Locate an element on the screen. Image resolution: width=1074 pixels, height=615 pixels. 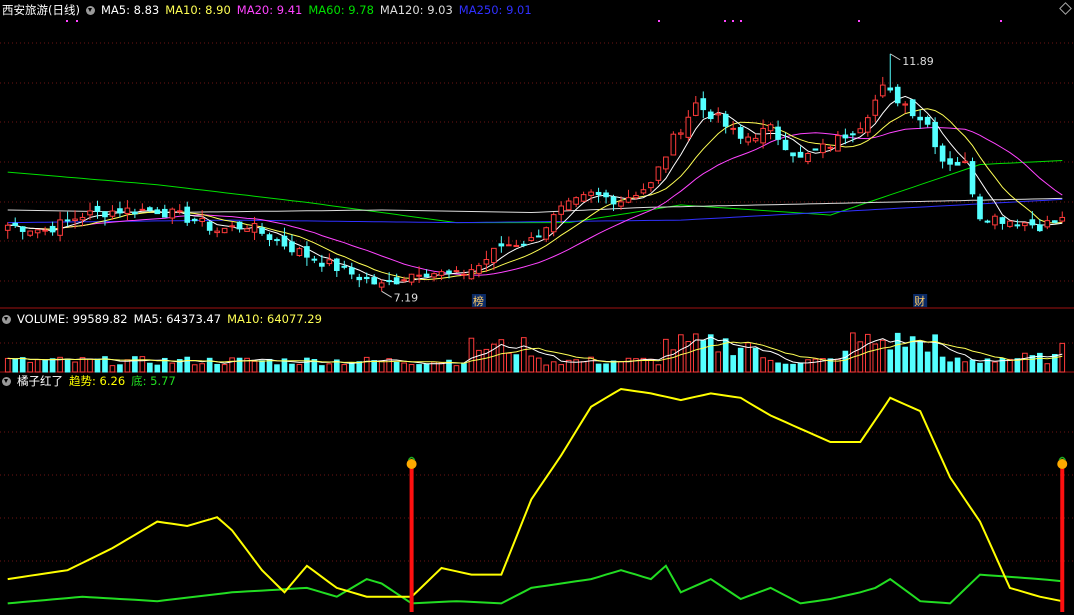
ma5-label: MA5: 8.83 is located at coordinates (130, 10).